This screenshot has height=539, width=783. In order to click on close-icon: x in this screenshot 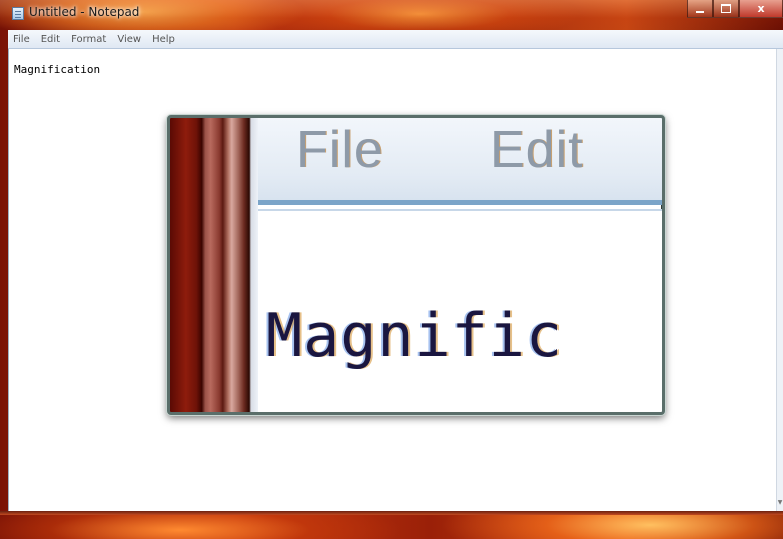, I will do `click(761, 8)`.